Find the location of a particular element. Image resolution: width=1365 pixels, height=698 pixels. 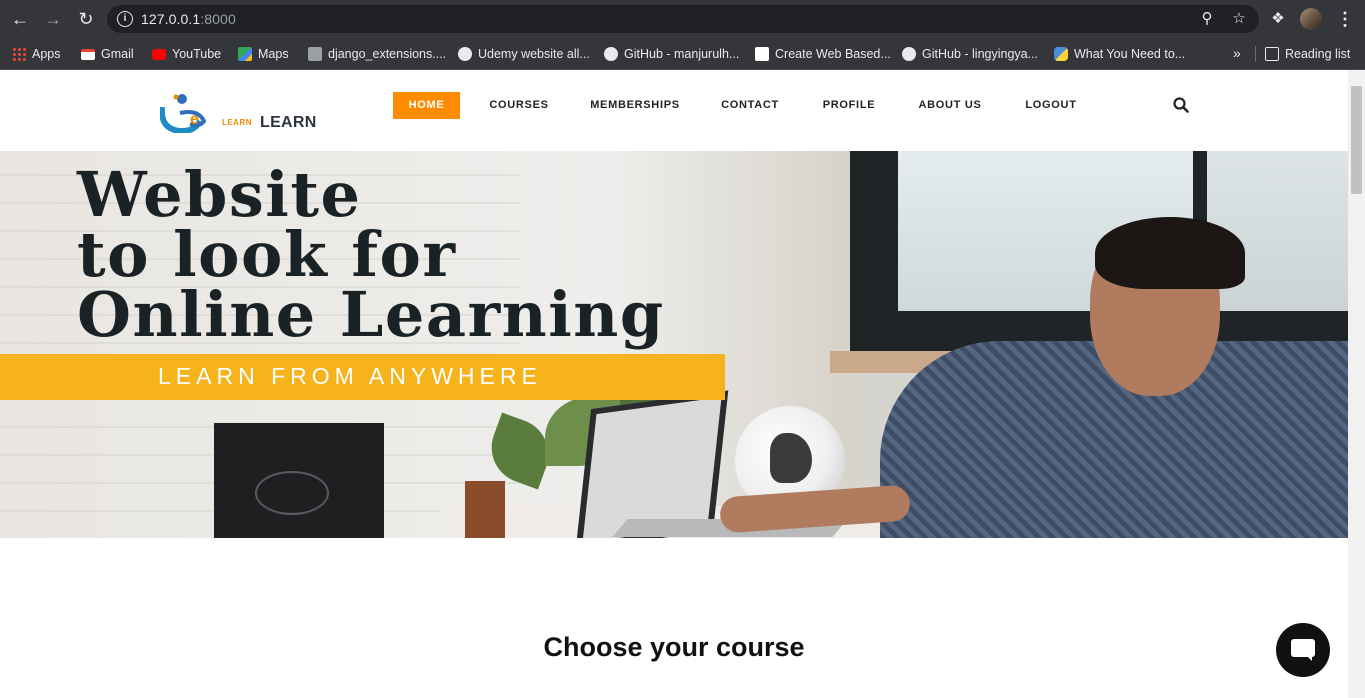

reading-list-icon is located at coordinates (1272, 54).